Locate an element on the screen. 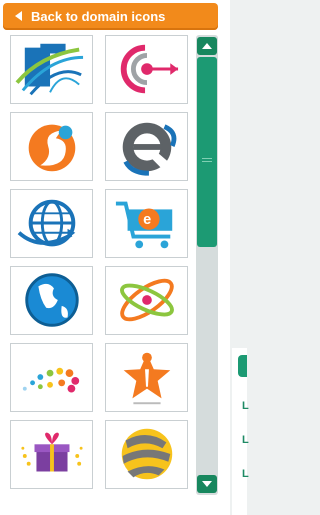 The image size is (320, 515). star-person-logo-icon is located at coordinates (147, 378).